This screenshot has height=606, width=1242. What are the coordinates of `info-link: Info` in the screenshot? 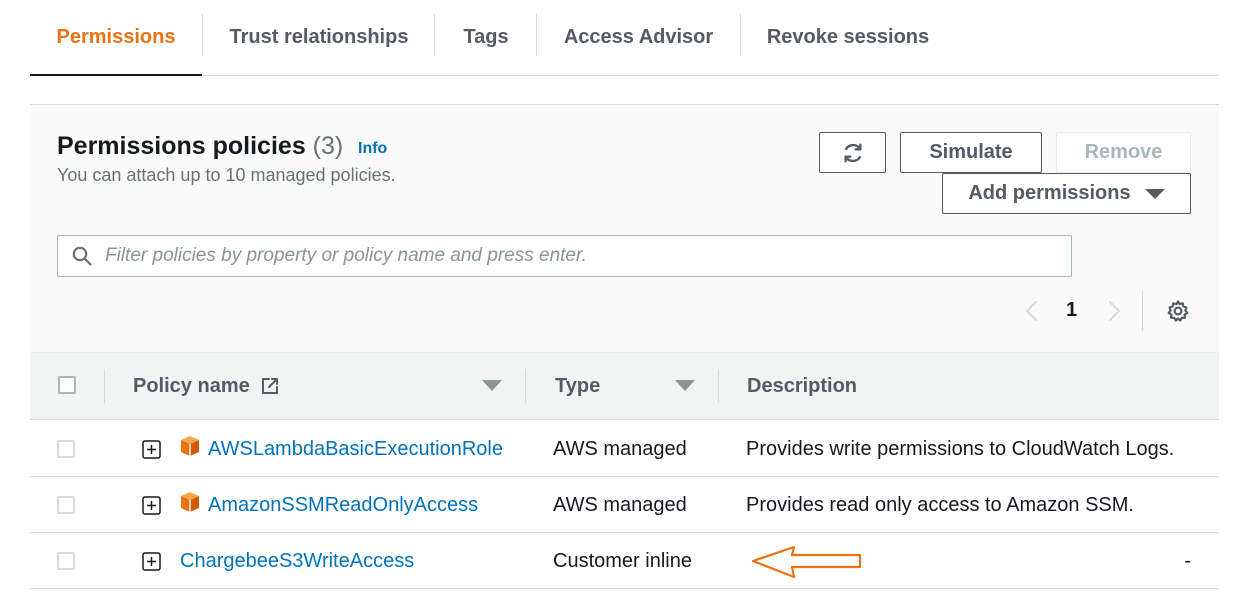 It's located at (372, 149).